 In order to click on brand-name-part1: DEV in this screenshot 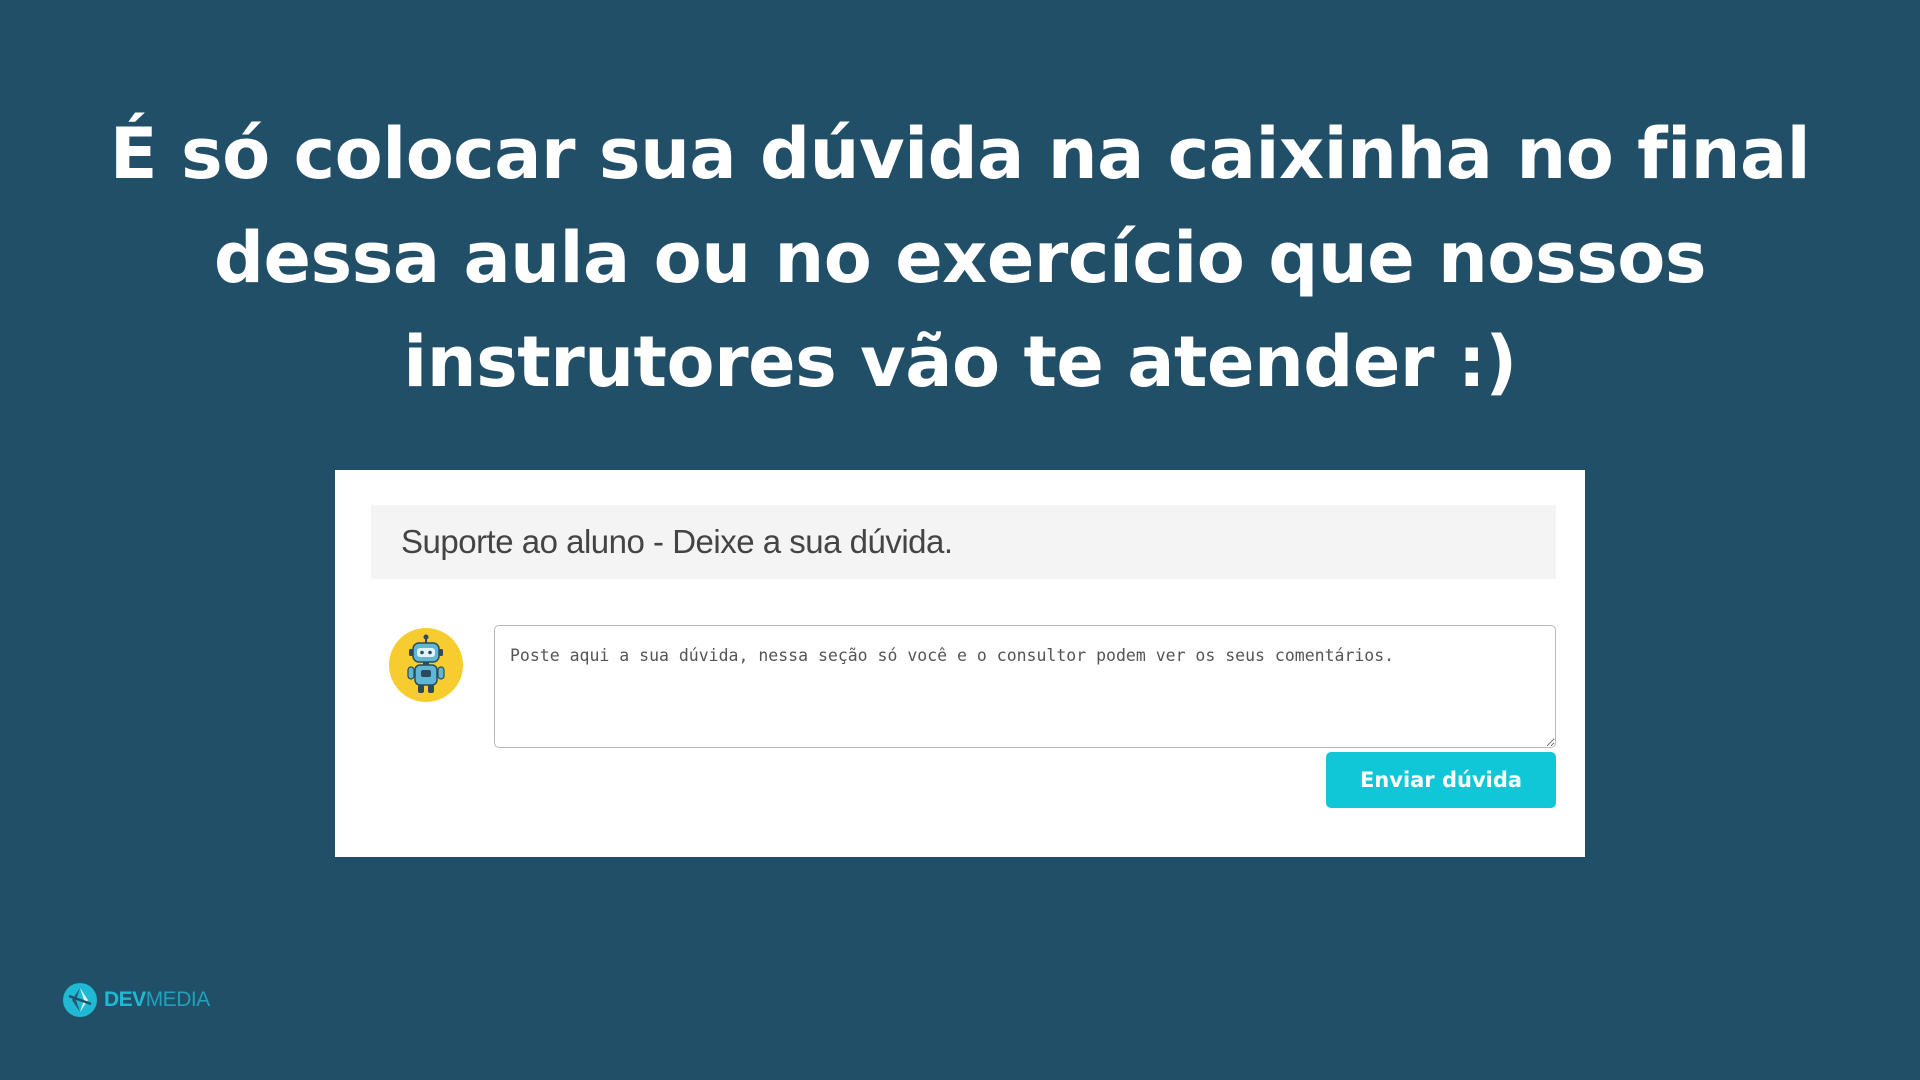, I will do `click(125, 999)`.